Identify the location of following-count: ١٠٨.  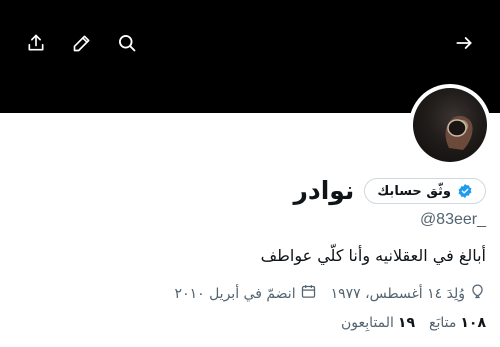
(473, 323).